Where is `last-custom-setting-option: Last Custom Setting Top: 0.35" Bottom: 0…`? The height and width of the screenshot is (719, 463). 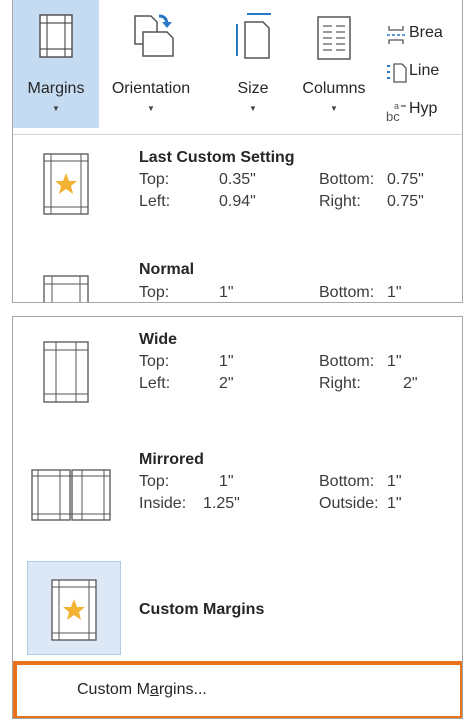
last-custom-setting-option: Last Custom Setting Top: 0.35" Bottom: 0… is located at coordinates (237, 190).